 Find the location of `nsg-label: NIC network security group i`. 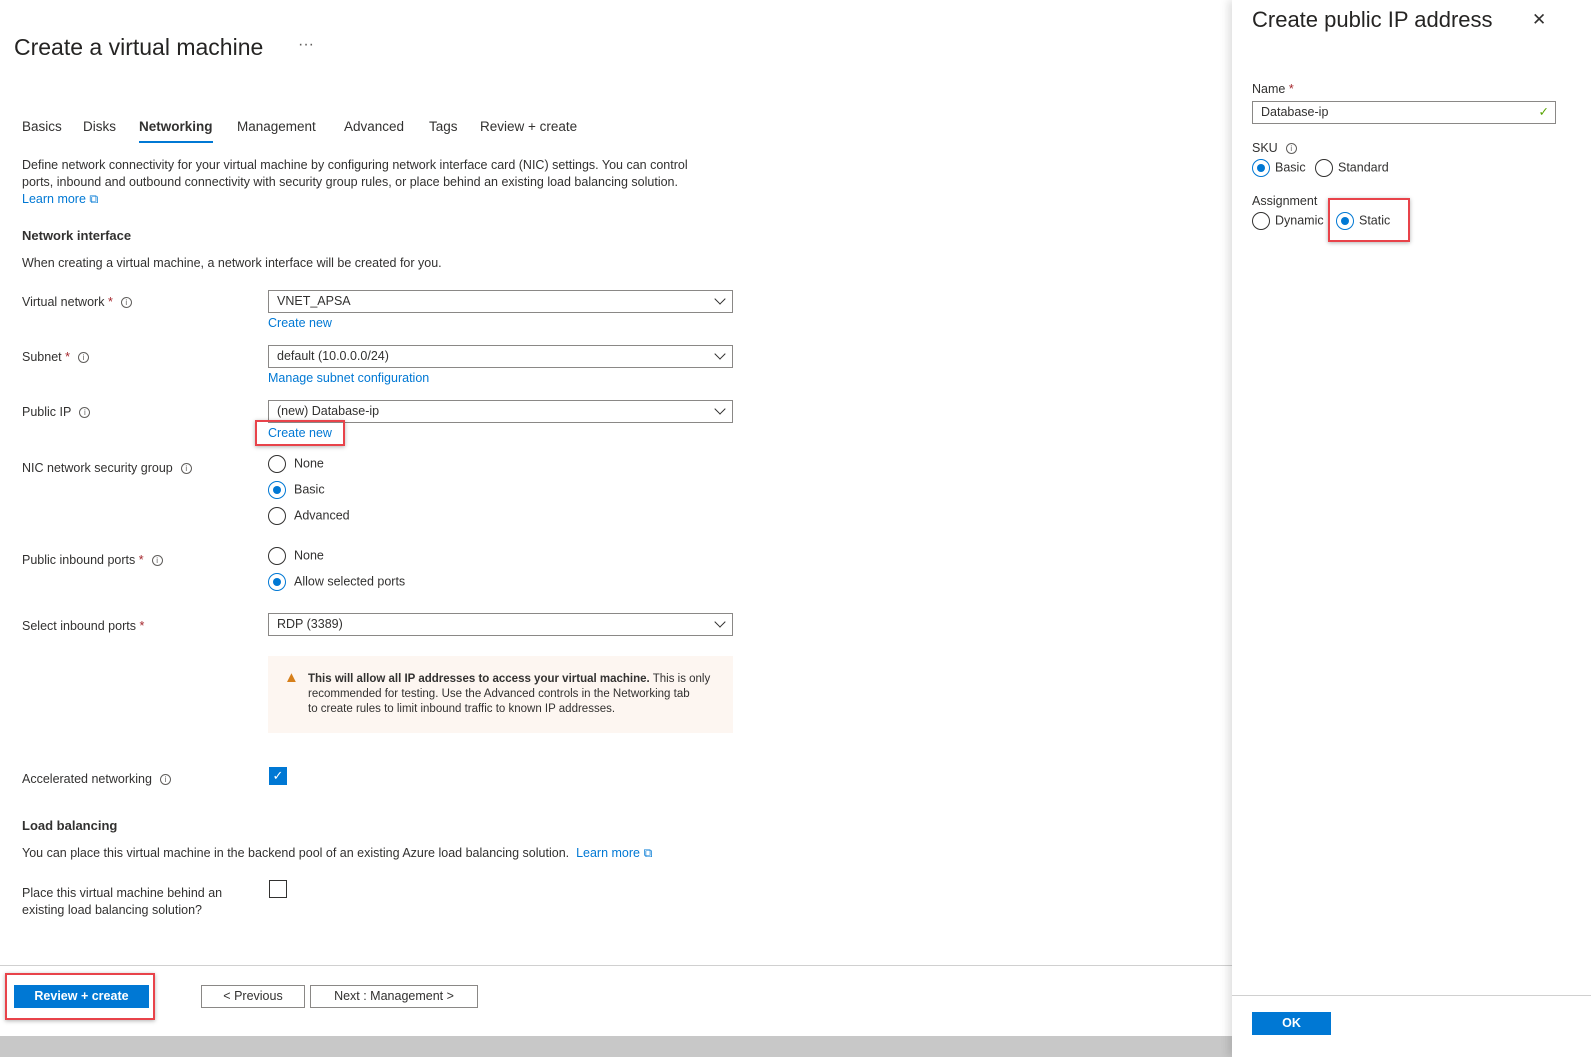

nsg-label: NIC network security group i is located at coordinates (107, 468).